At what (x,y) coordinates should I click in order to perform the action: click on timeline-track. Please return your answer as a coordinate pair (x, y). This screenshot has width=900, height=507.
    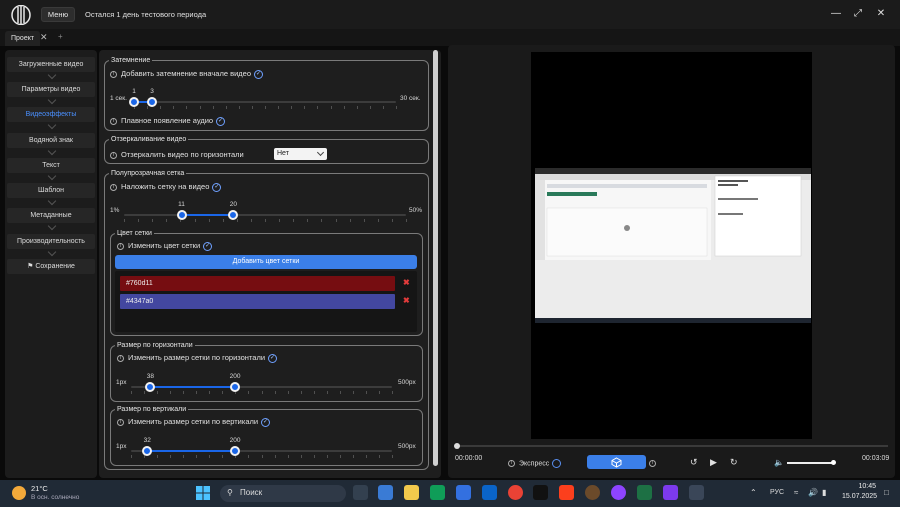
    Looking at the image, I should click on (673, 446).